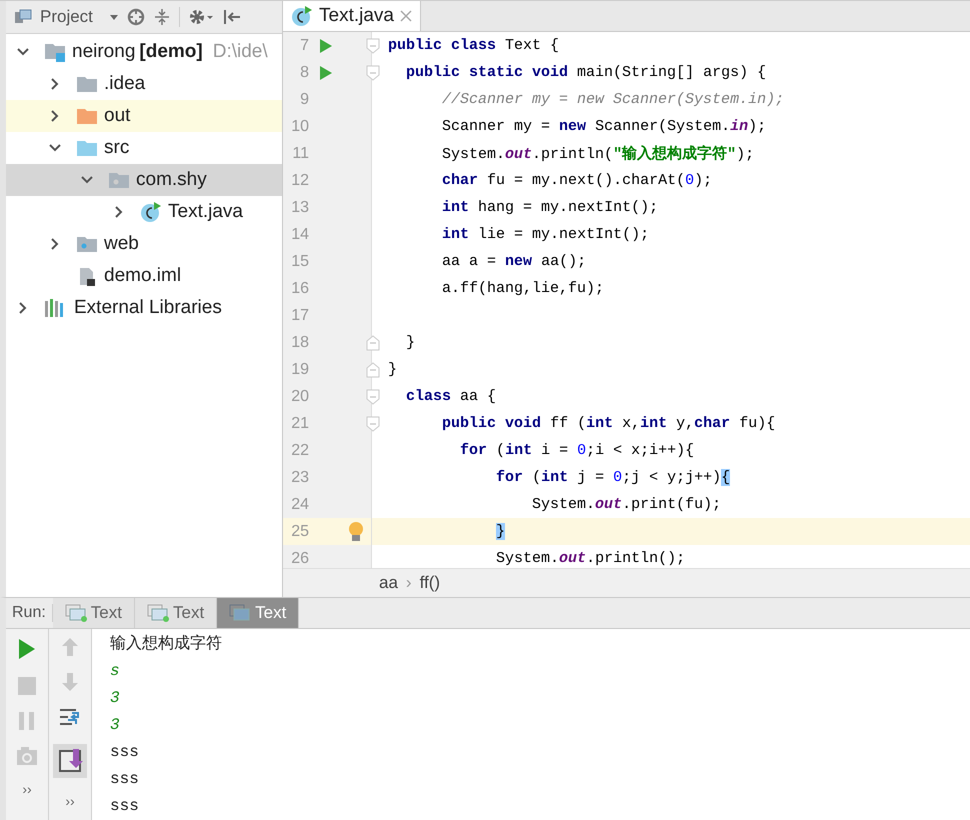  Describe the element at coordinates (388, 583) in the screenshot. I see `breadcrumb: aa` at that location.